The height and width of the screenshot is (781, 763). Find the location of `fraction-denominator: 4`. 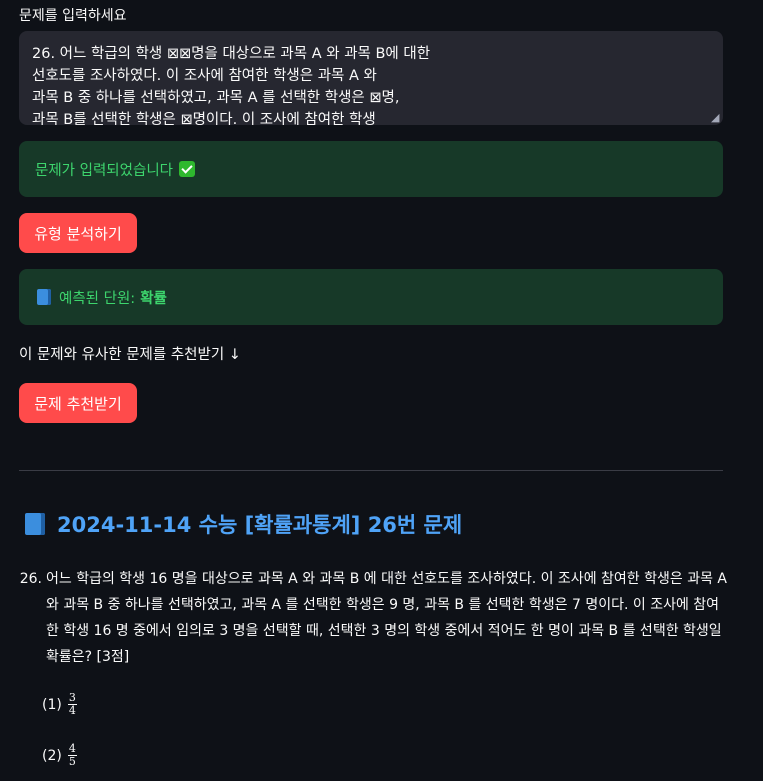

fraction-denominator: 4 is located at coordinates (72, 710).